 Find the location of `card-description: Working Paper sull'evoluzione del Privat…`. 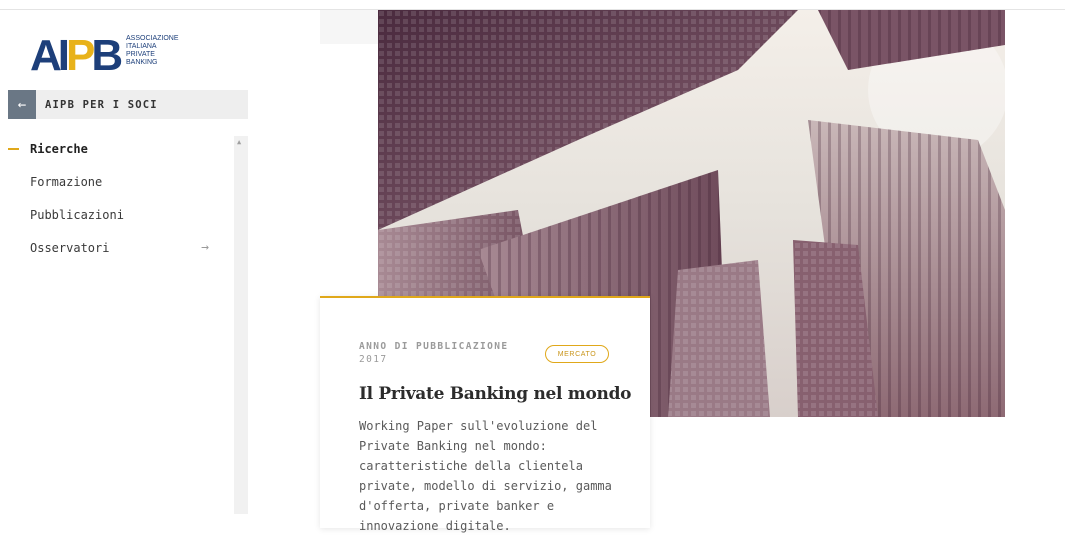

card-description: Working Paper sull'evoluzione del Privat… is located at coordinates (485, 476).